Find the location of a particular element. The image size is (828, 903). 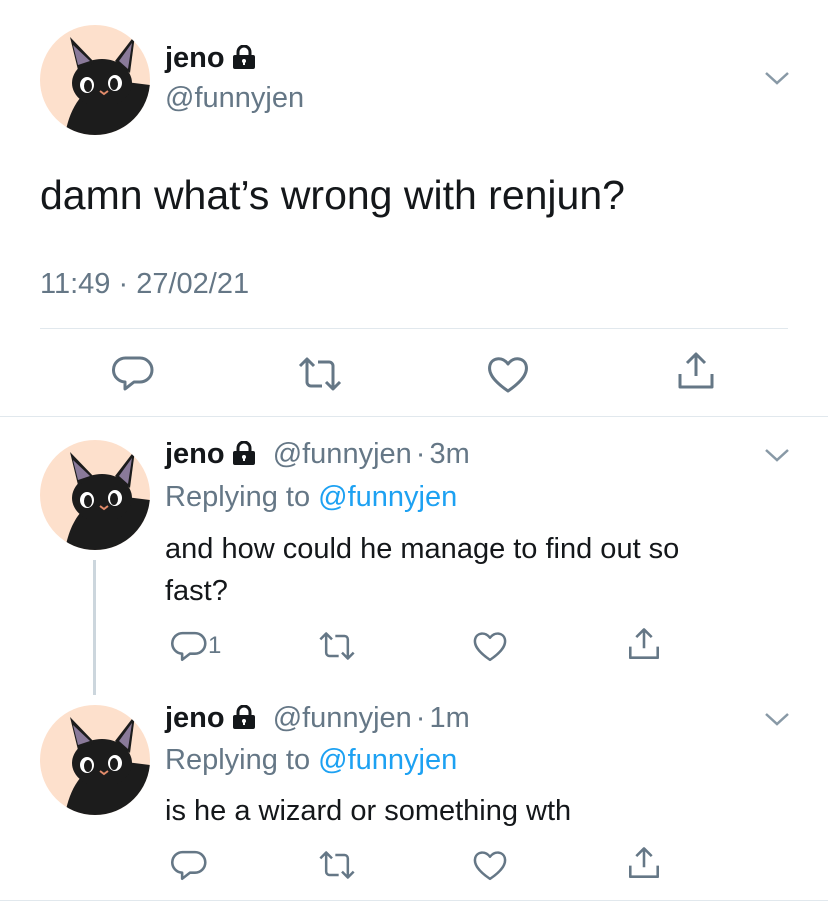

tweet-text-line: is he a wizard or something wth is located at coordinates (368, 811).